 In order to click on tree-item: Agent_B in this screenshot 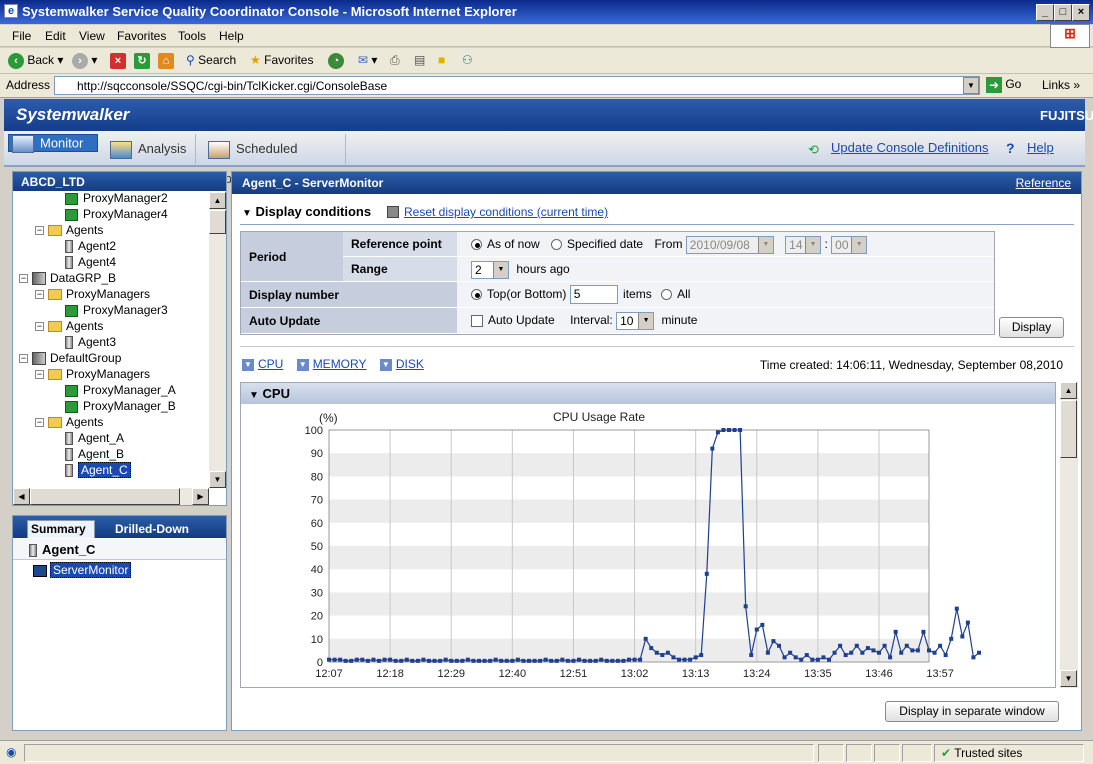, I will do `click(112, 454)`.